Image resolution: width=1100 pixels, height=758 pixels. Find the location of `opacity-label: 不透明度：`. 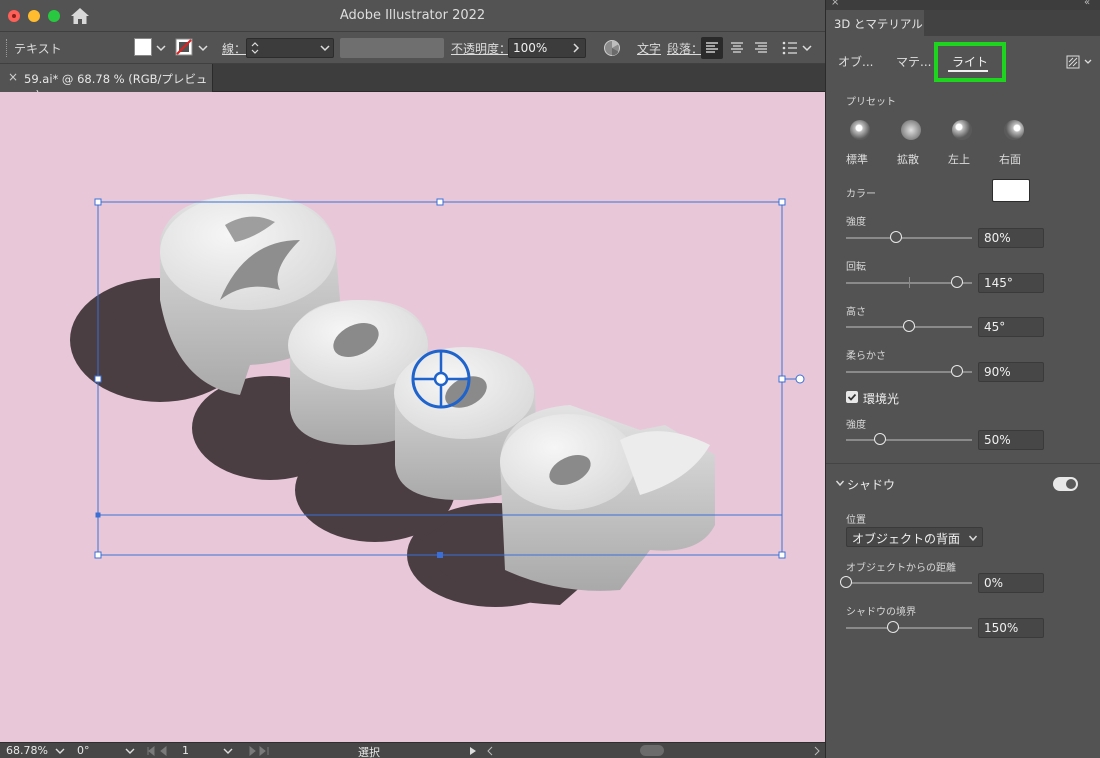

opacity-label: 不透明度： is located at coordinates (481, 48).